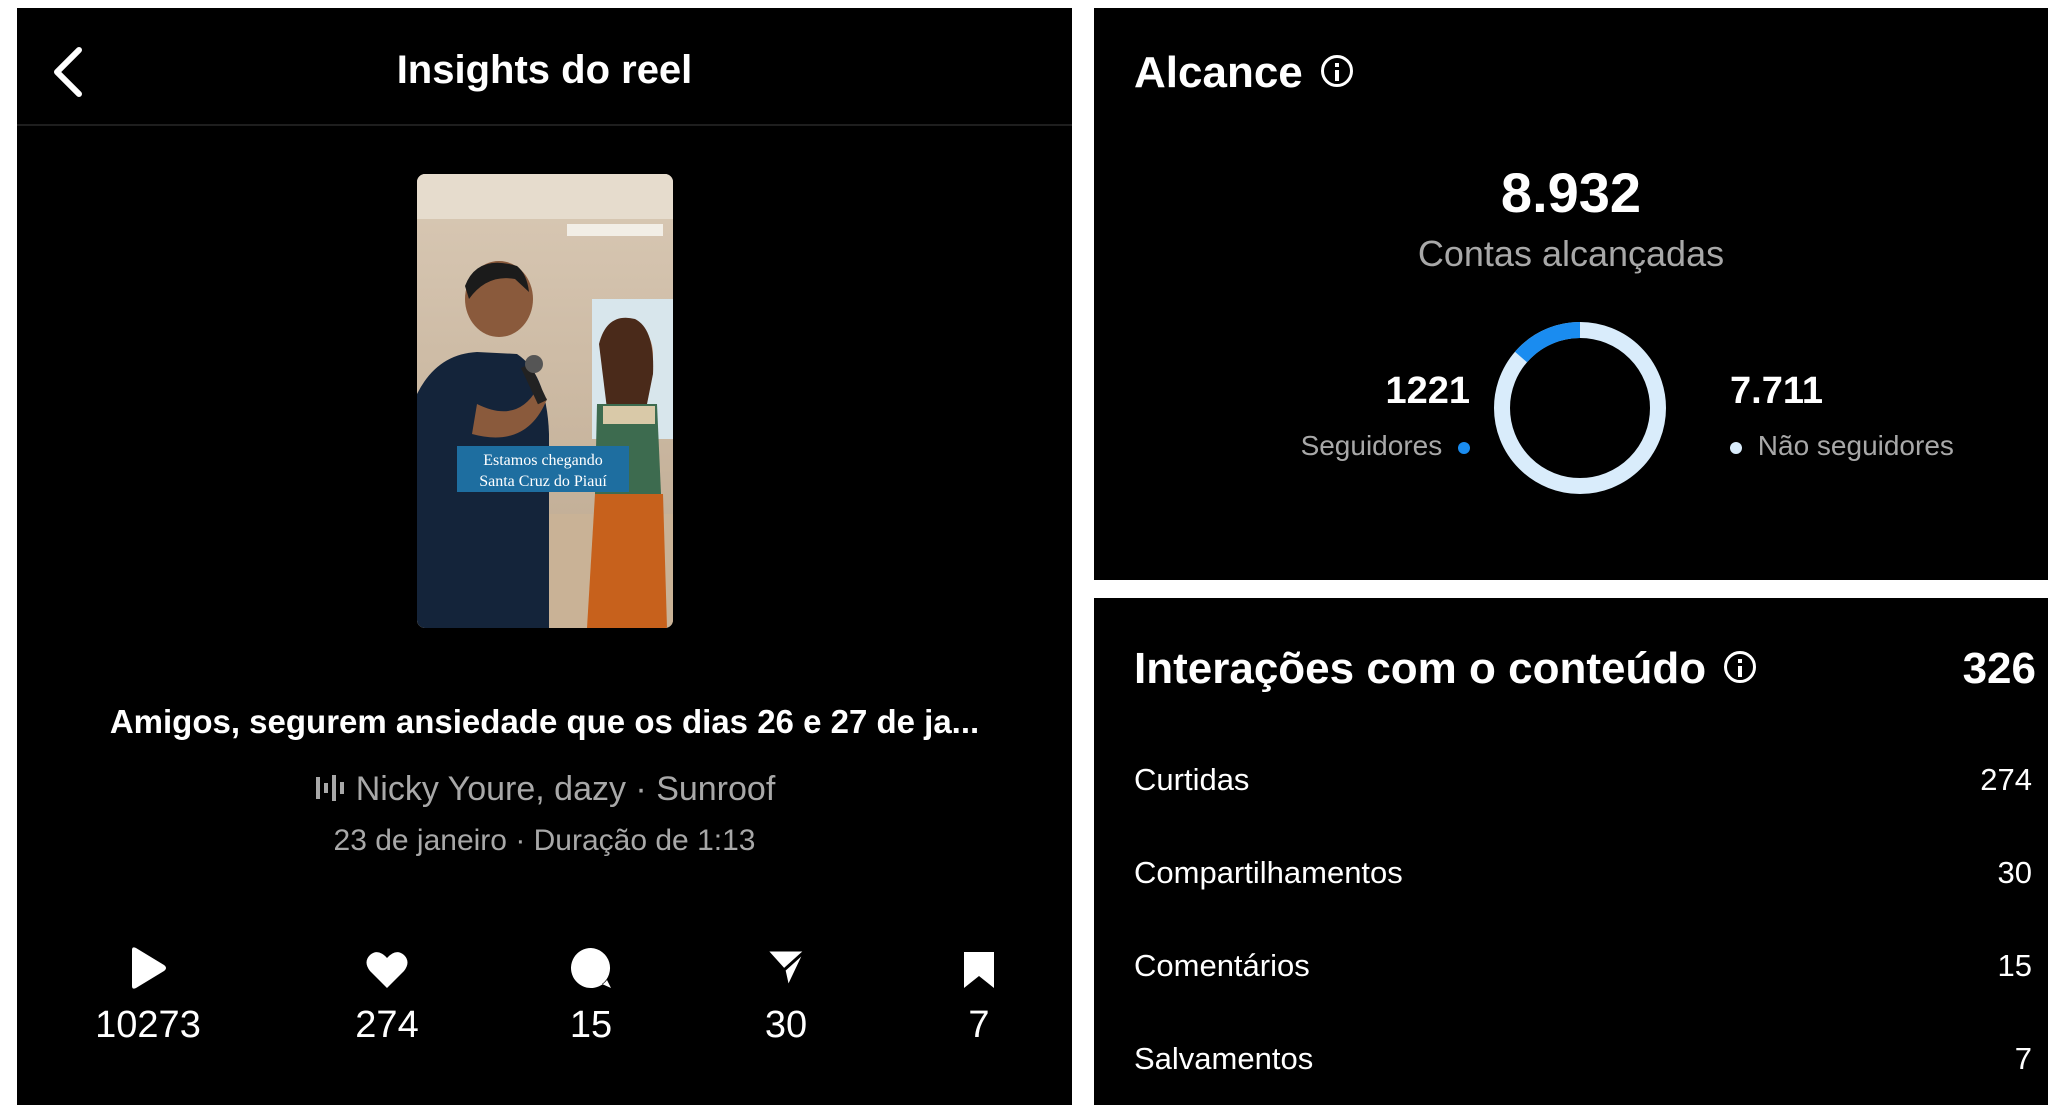 The width and height of the screenshot is (2048, 1105). I want to click on comments-count: 15, so click(591, 1025).